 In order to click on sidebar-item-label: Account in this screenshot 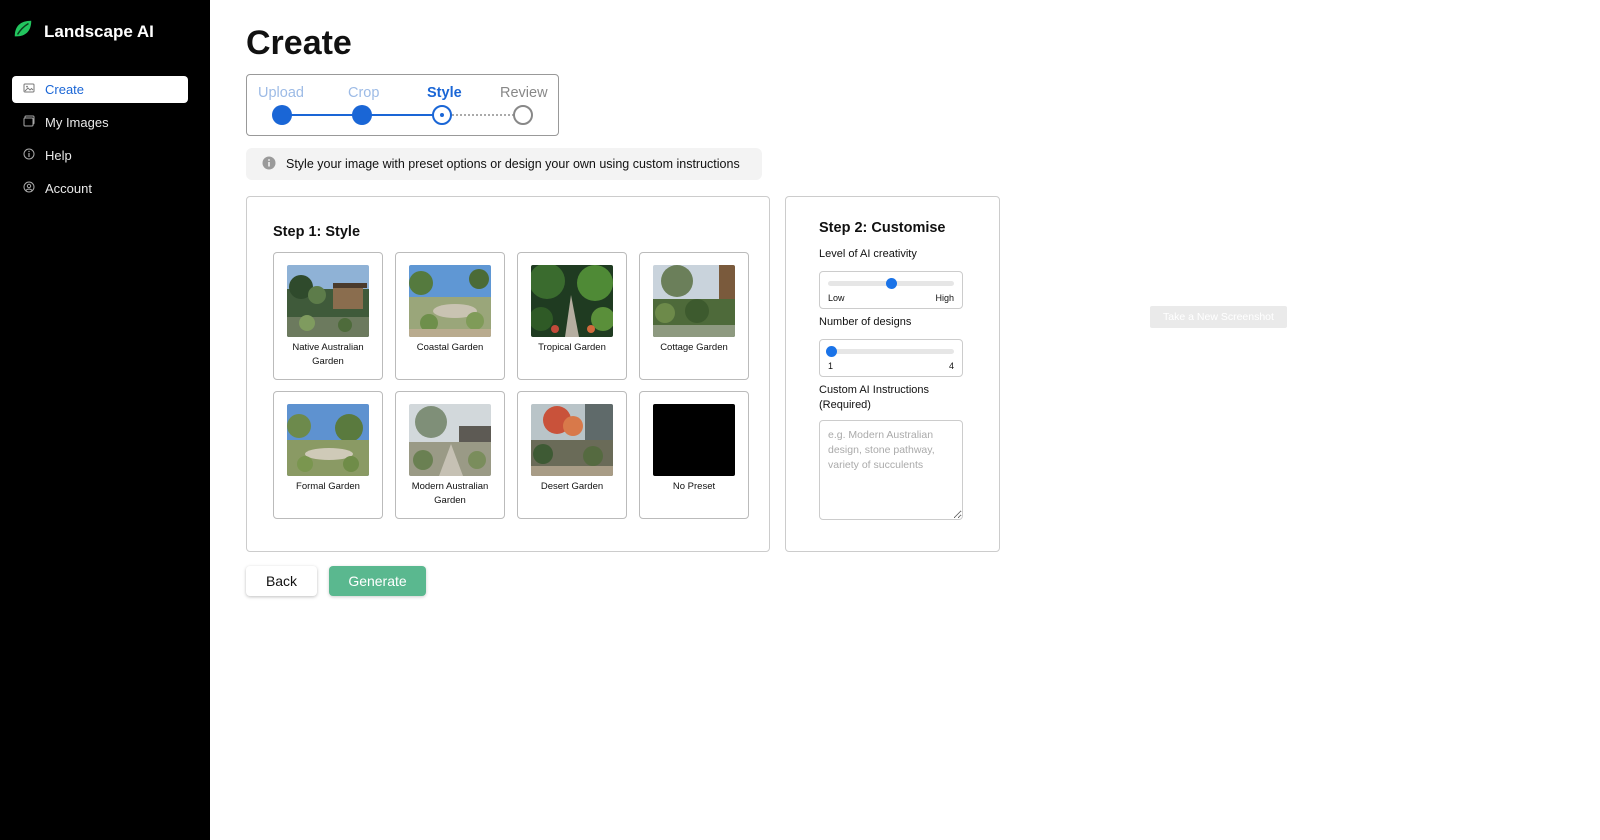, I will do `click(68, 188)`.